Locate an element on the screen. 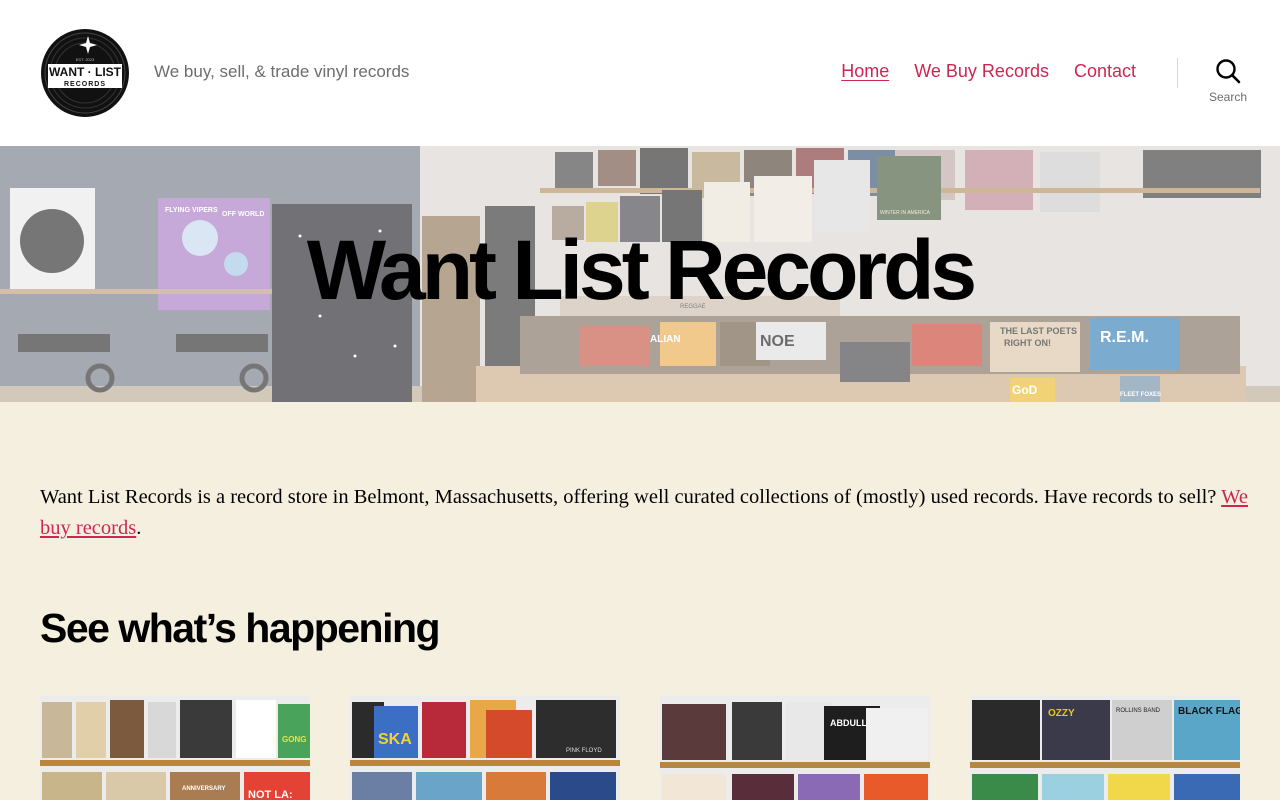  gallery-4-album-text-0: OZZY is located at coordinates (1061, 713).